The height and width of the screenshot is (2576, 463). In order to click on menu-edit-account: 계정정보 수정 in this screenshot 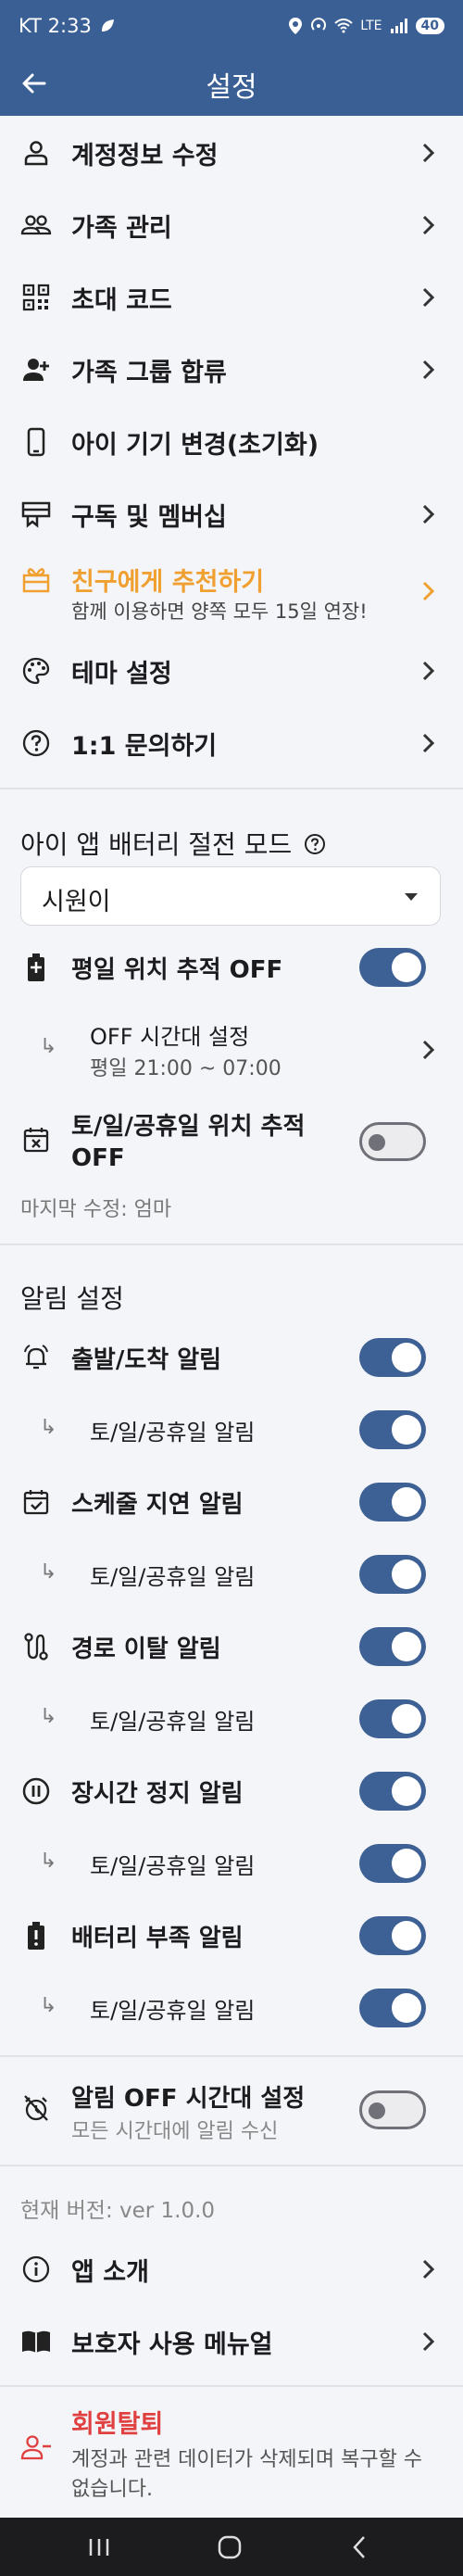, I will do `click(231, 153)`.